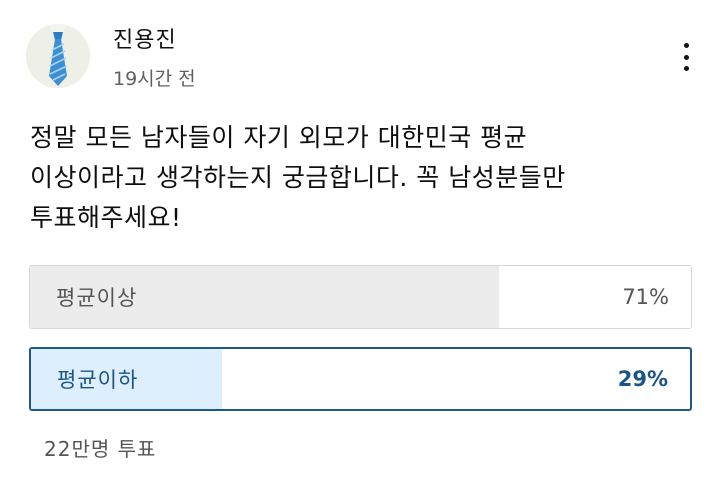  What do you see at coordinates (686, 45) in the screenshot?
I see `more-vert-icon` at bounding box center [686, 45].